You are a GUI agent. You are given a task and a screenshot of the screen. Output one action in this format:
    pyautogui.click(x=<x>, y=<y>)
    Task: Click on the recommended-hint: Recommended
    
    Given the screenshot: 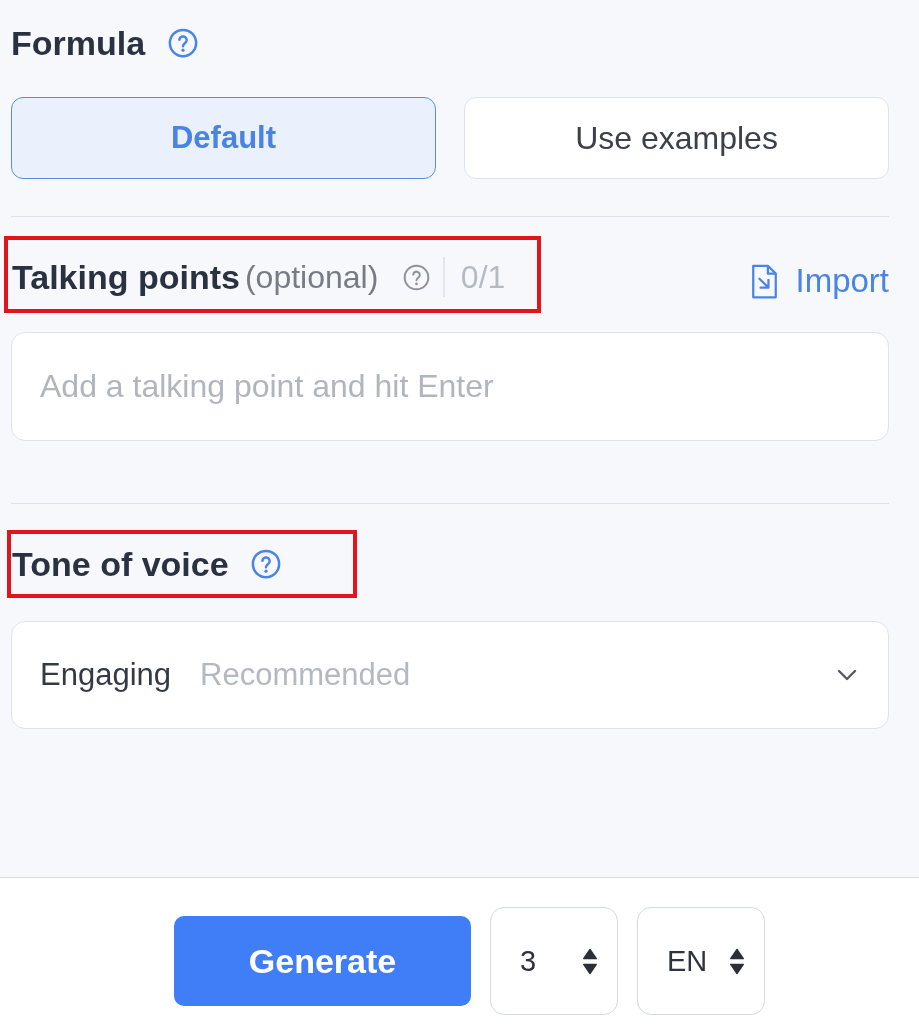 What is the action you would take?
    pyautogui.click(x=305, y=675)
    